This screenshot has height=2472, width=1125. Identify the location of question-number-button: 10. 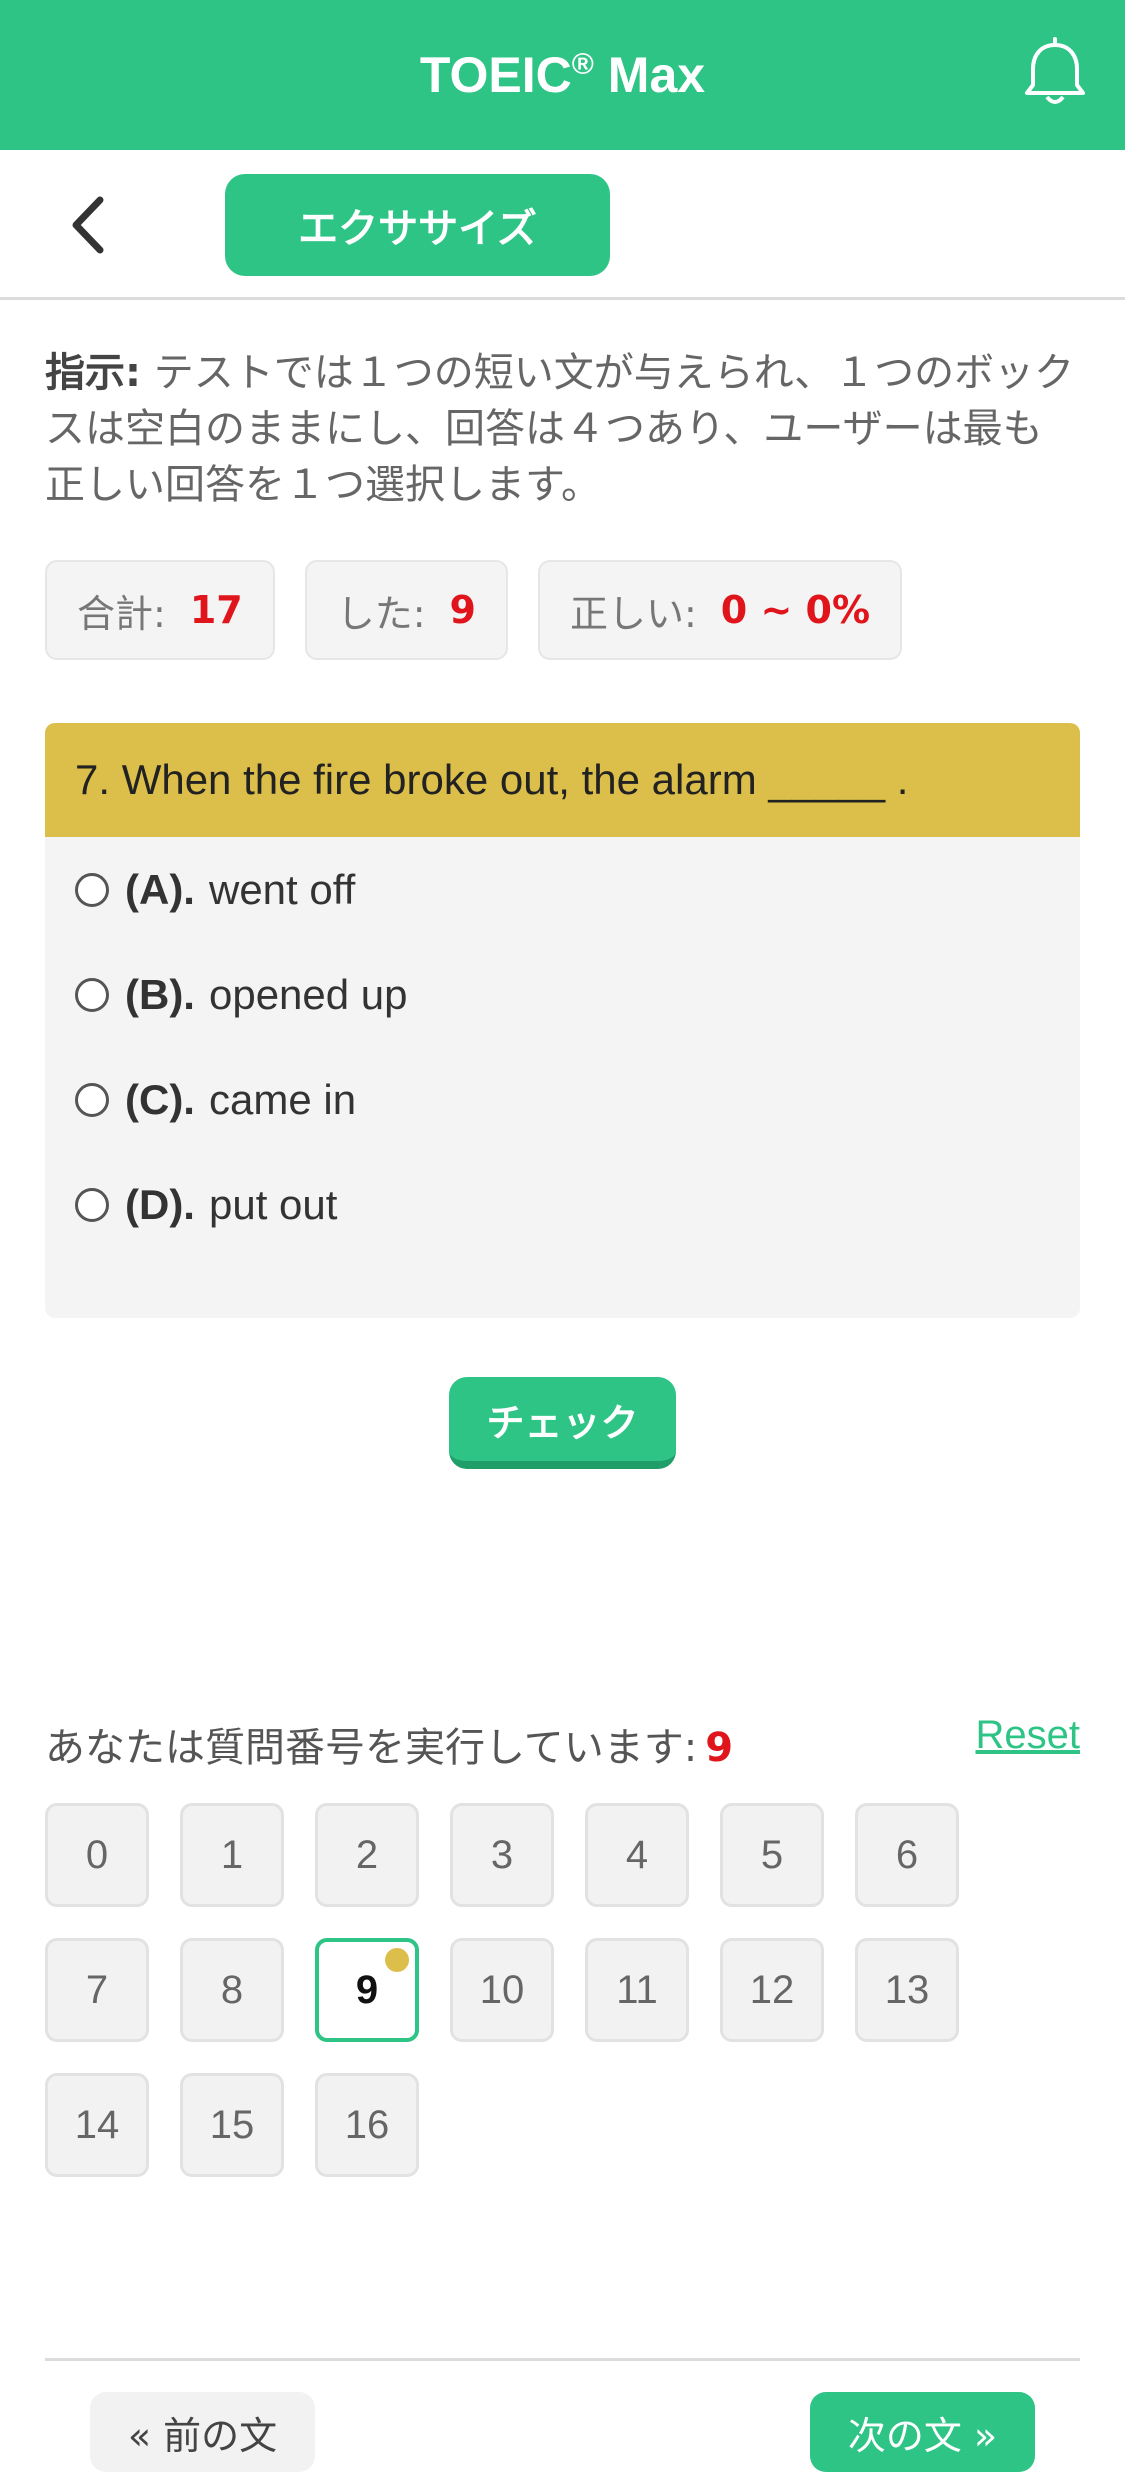
(502, 1990).